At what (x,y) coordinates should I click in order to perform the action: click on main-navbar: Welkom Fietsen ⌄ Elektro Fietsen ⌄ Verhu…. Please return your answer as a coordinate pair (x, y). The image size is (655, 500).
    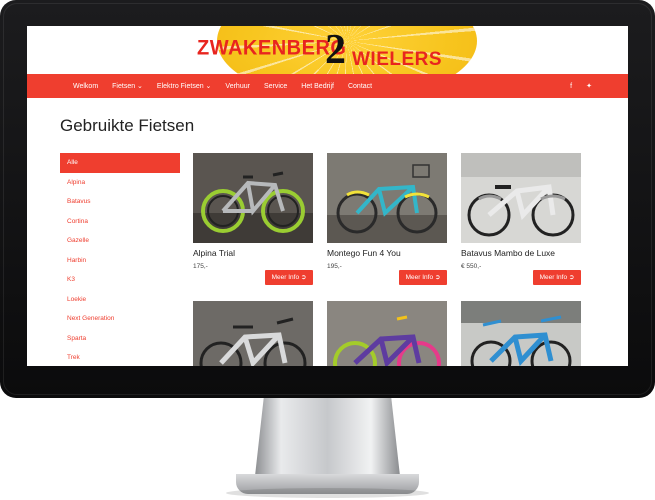
    Looking at the image, I should click on (327, 86).